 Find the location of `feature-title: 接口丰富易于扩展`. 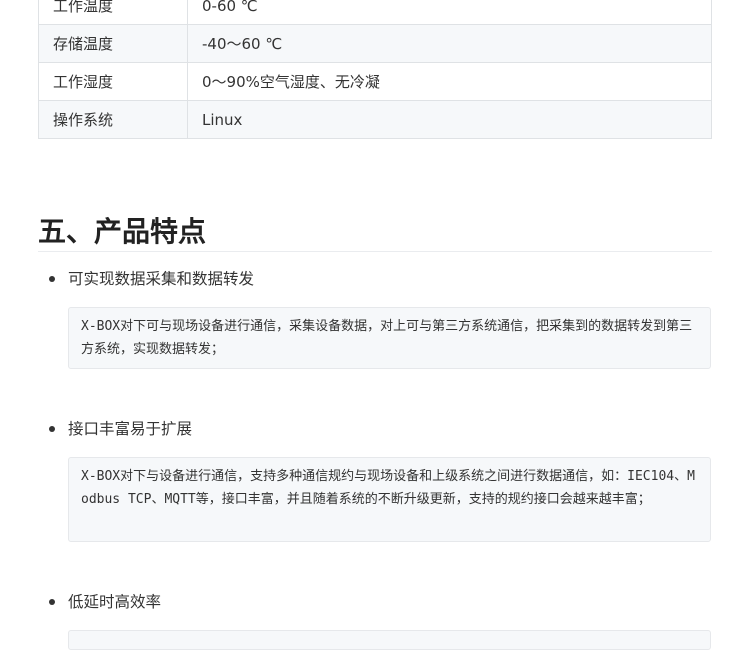

feature-title: 接口丰富易于扩展 is located at coordinates (130, 429).